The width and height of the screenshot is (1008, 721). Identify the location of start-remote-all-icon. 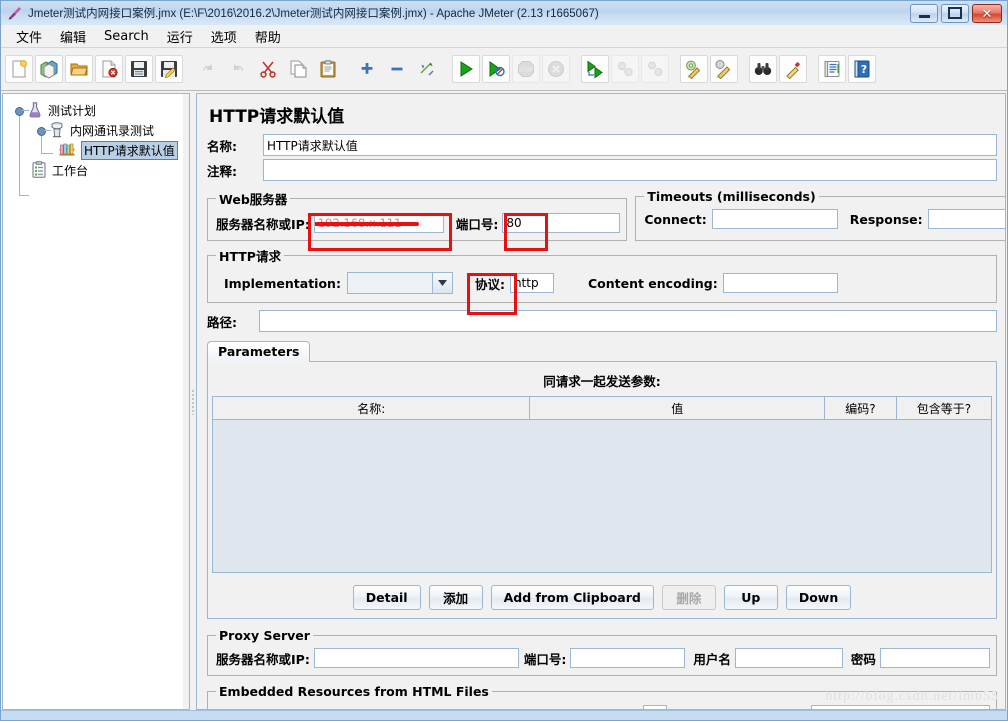
(595, 69).